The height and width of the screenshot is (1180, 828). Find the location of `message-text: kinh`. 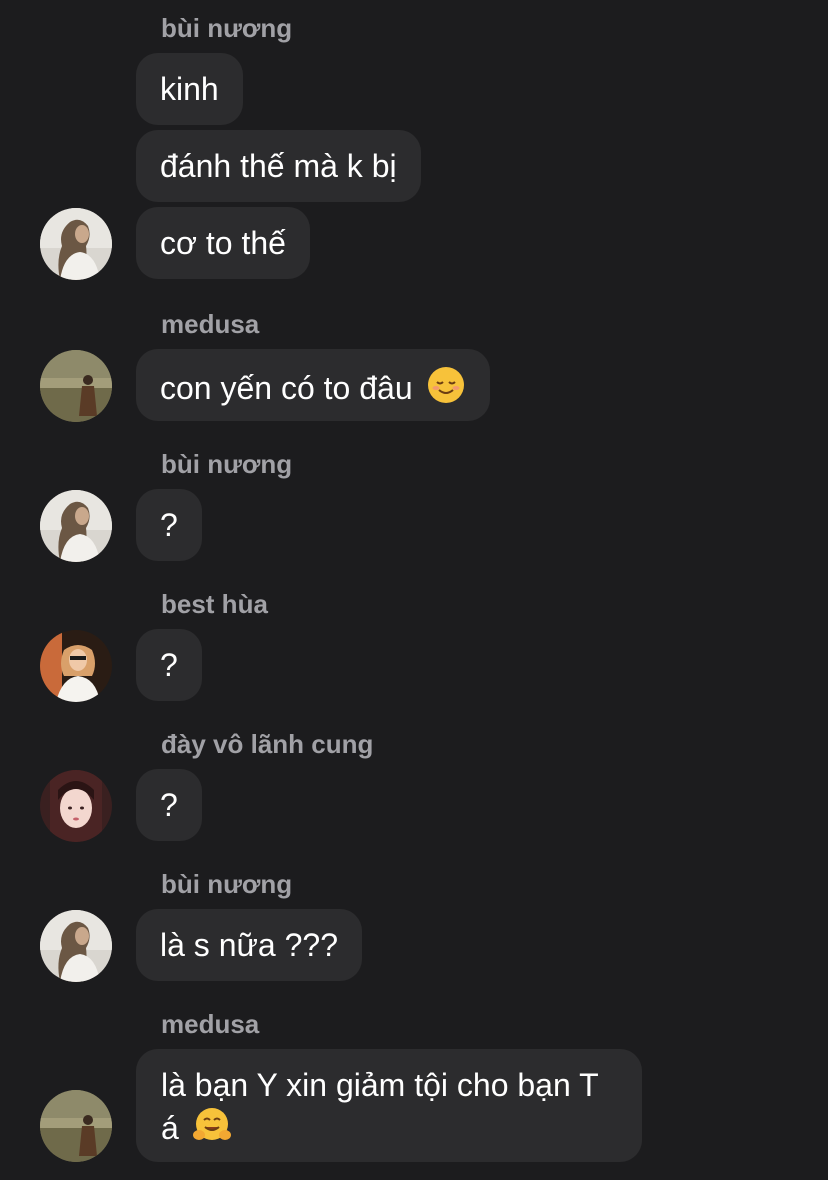

message-text: kinh is located at coordinates (189, 89).